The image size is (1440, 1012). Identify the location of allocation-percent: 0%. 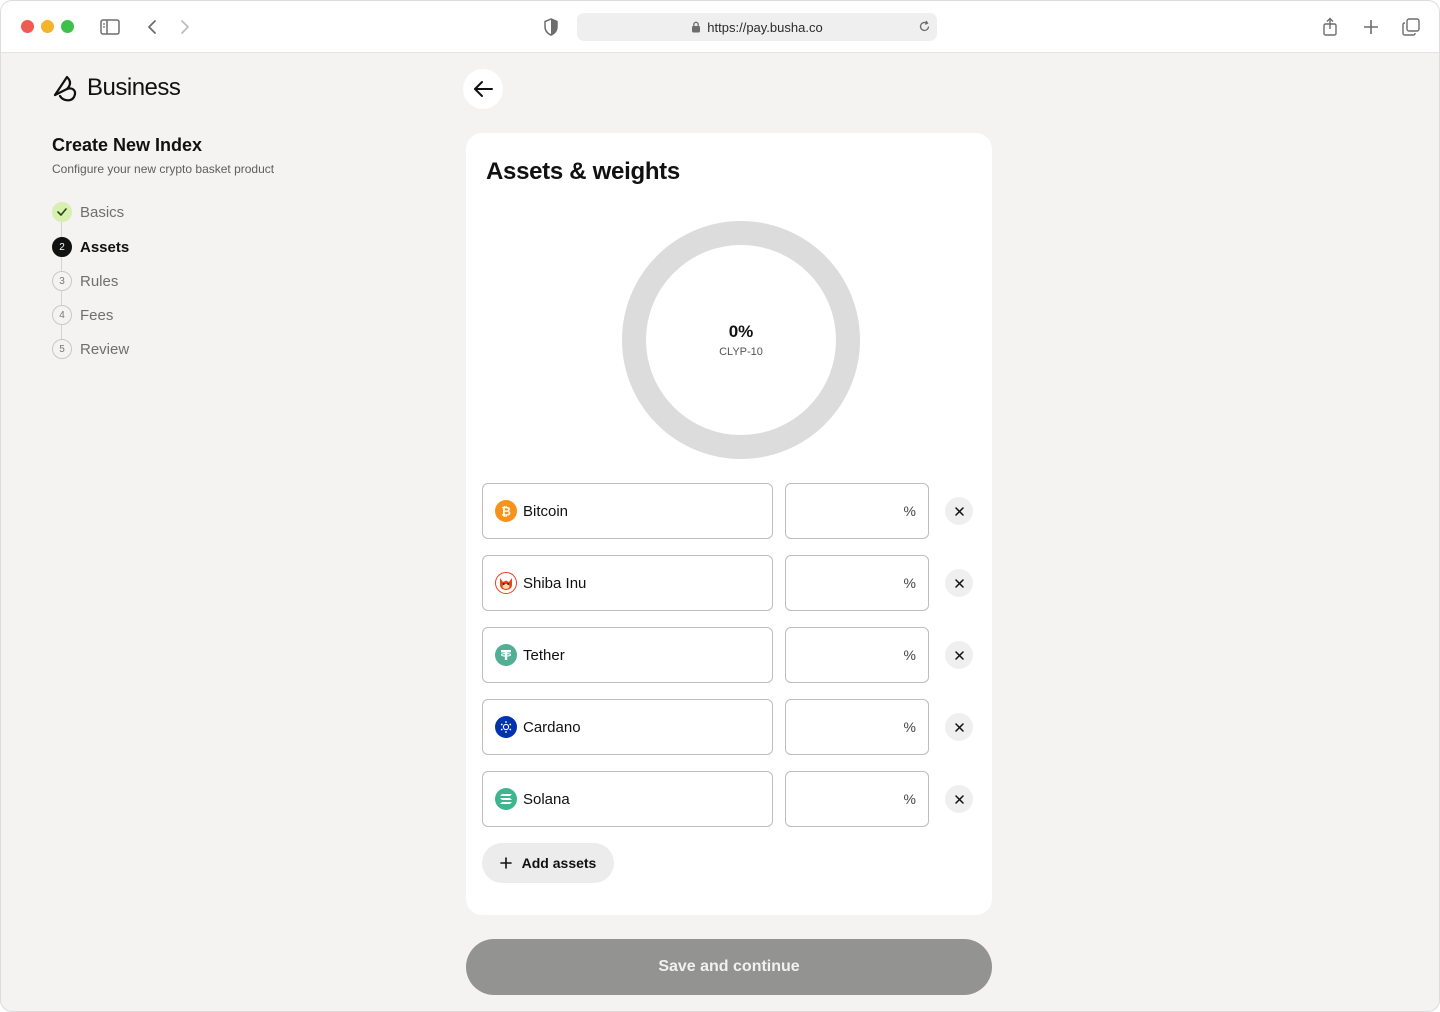
(741, 331).